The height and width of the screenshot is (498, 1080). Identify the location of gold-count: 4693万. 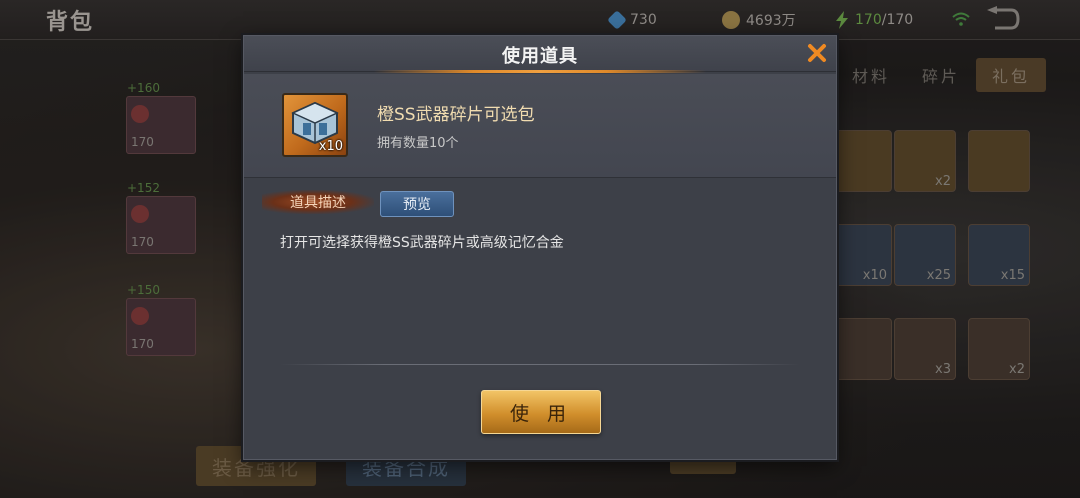
(771, 21).